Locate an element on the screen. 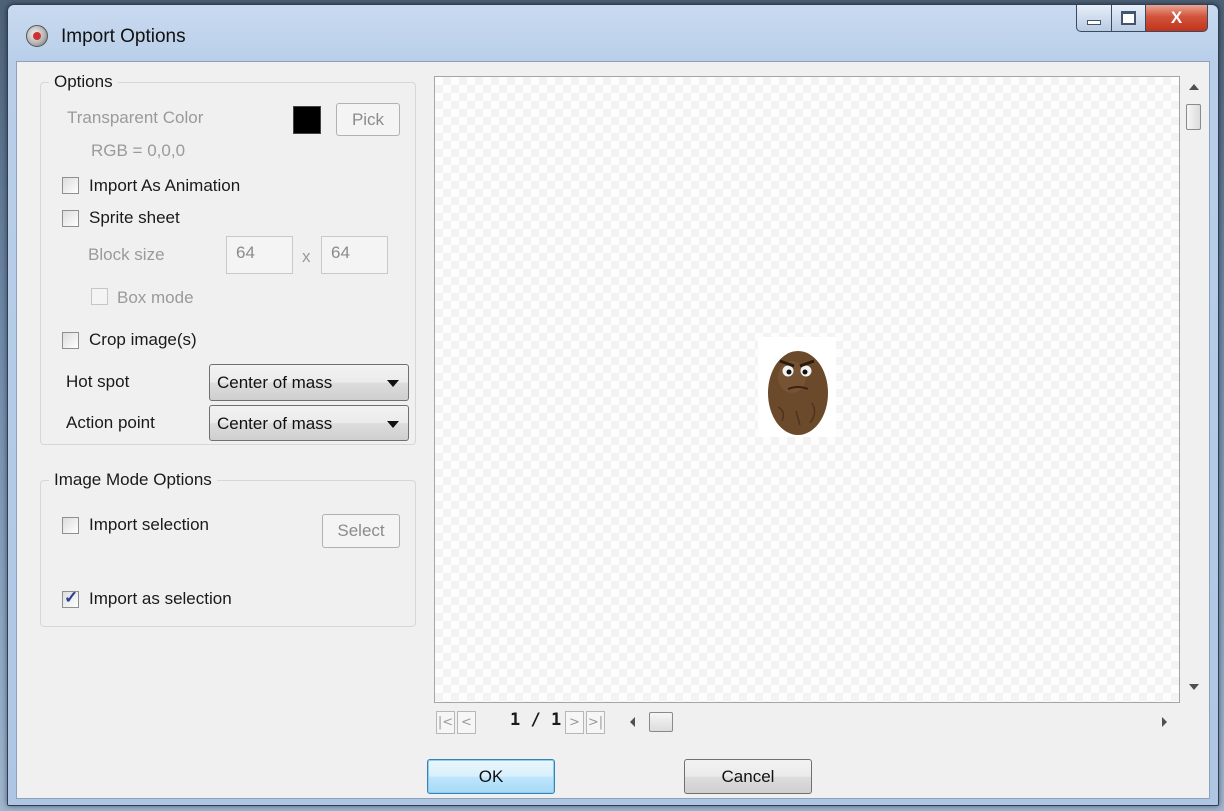 The height and width of the screenshot is (811, 1224). first-frame-button: |< is located at coordinates (445, 722).